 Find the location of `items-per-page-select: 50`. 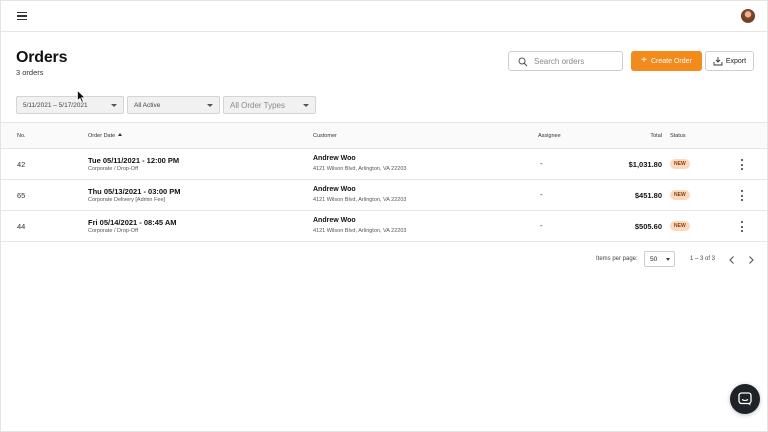

items-per-page-select: 50 is located at coordinates (659, 259).